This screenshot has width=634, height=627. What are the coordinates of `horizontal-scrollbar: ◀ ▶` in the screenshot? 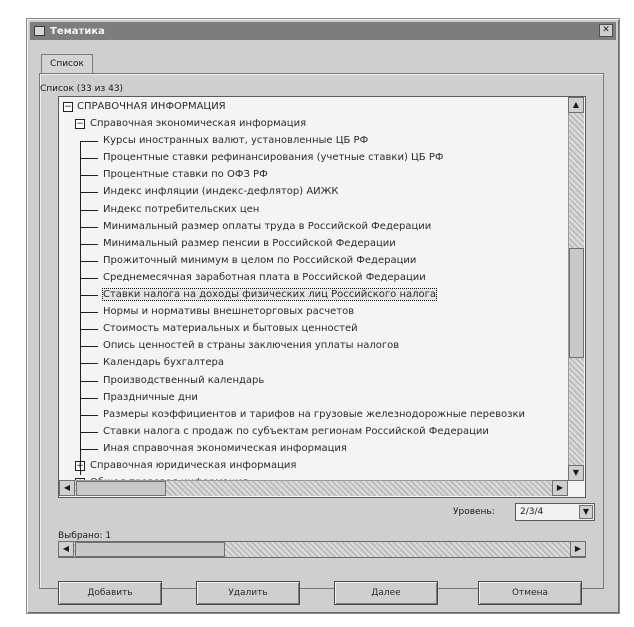 It's located at (313, 488).